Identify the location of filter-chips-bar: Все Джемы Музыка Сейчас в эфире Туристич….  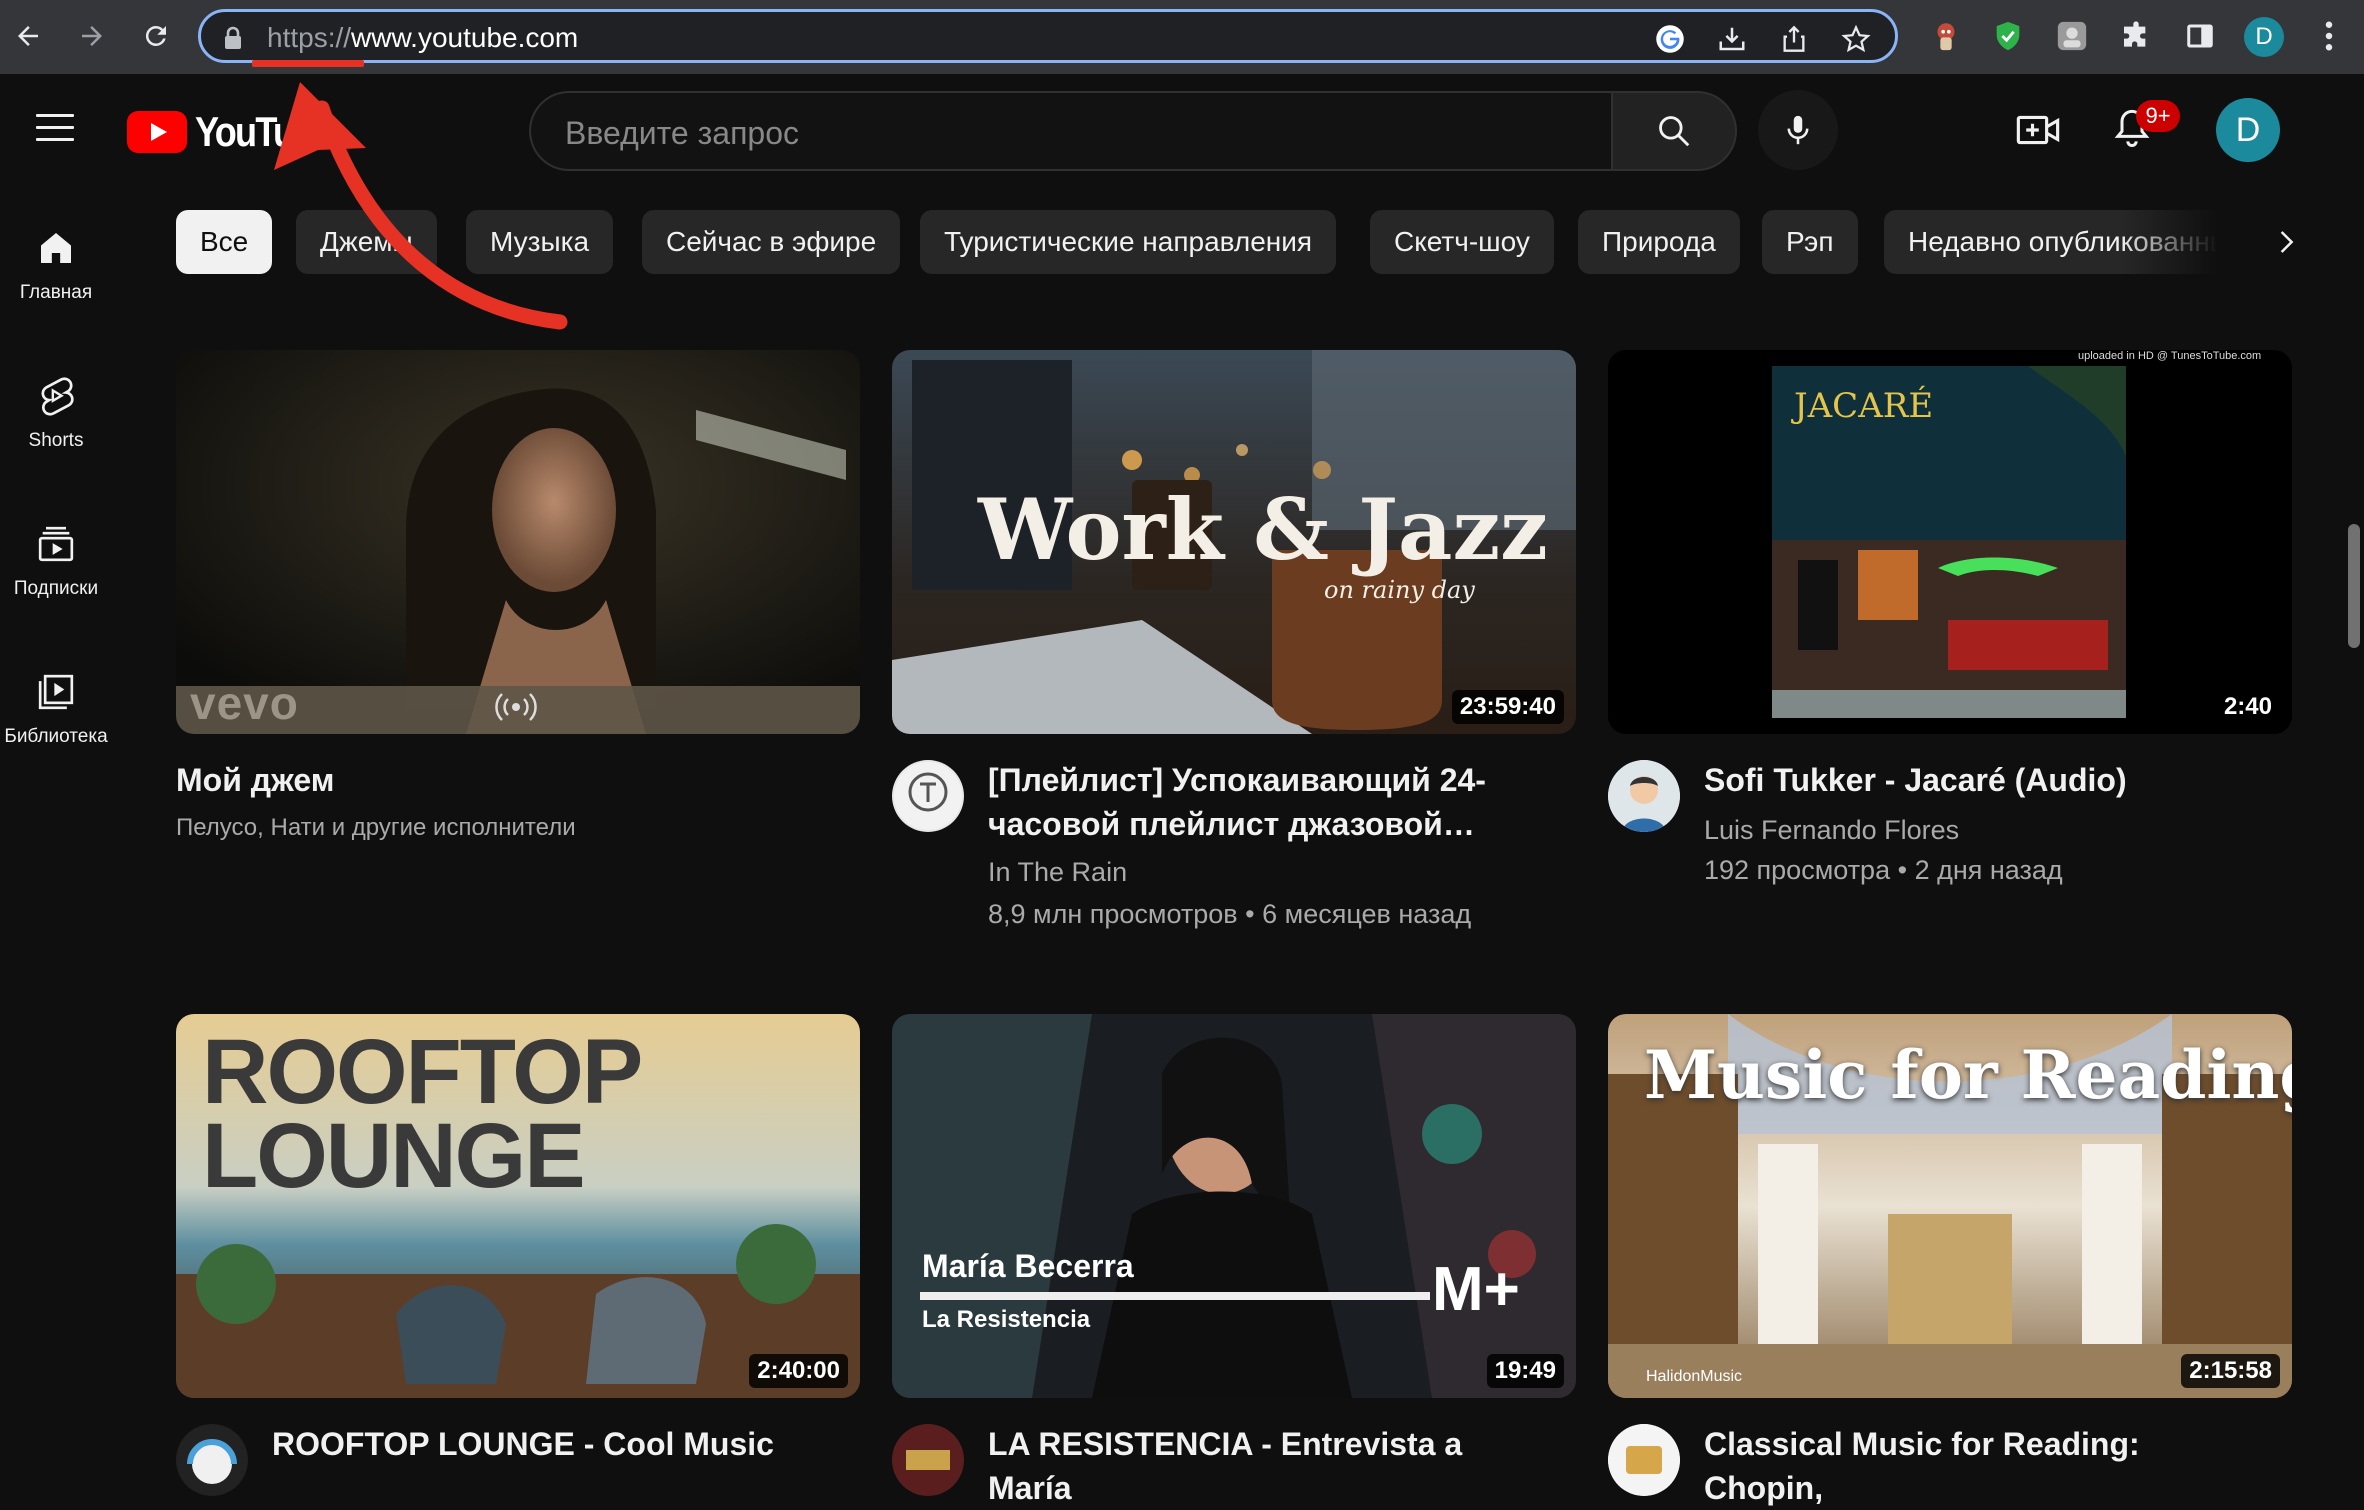
(1196, 243).